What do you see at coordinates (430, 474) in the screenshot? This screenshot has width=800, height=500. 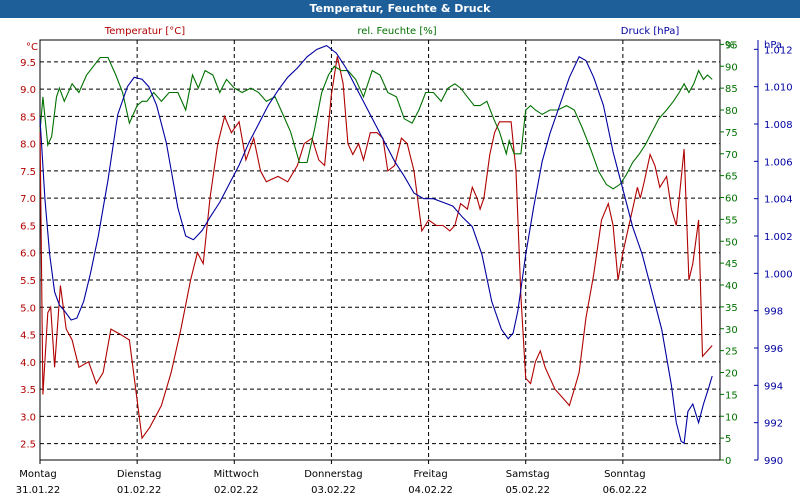 I see `x-tick-day: Freitag` at bounding box center [430, 474].